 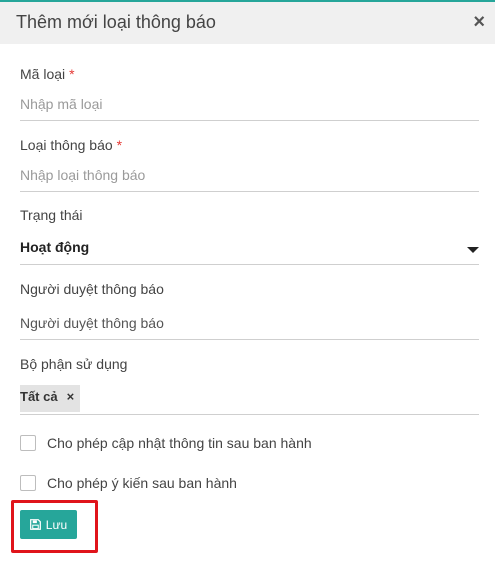 What do you see at coordinates (39, 396) in the screenshot?
I see `tag-label: Tất cả` at bounding box center [39, 396].